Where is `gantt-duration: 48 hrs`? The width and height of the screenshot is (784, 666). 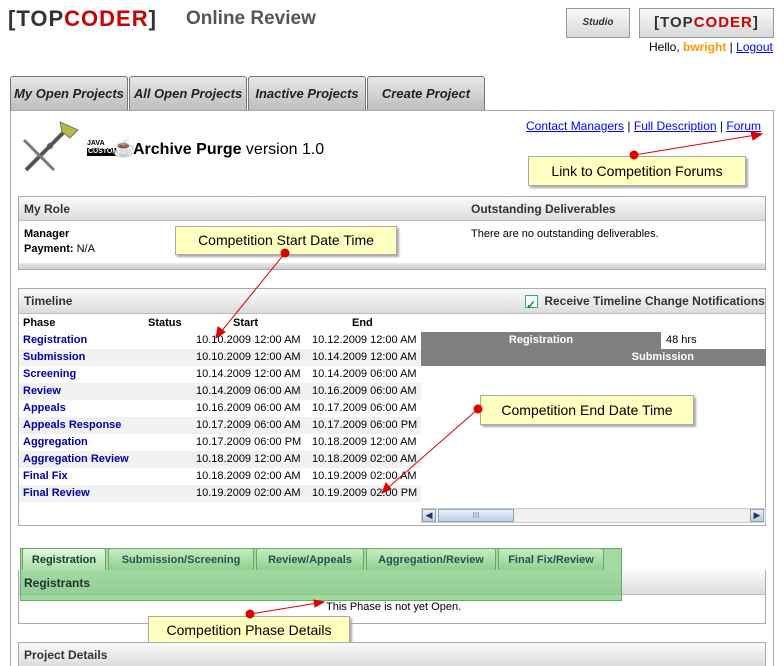 gantt-duration: 48 hrs is located at coordinates (681, 340).